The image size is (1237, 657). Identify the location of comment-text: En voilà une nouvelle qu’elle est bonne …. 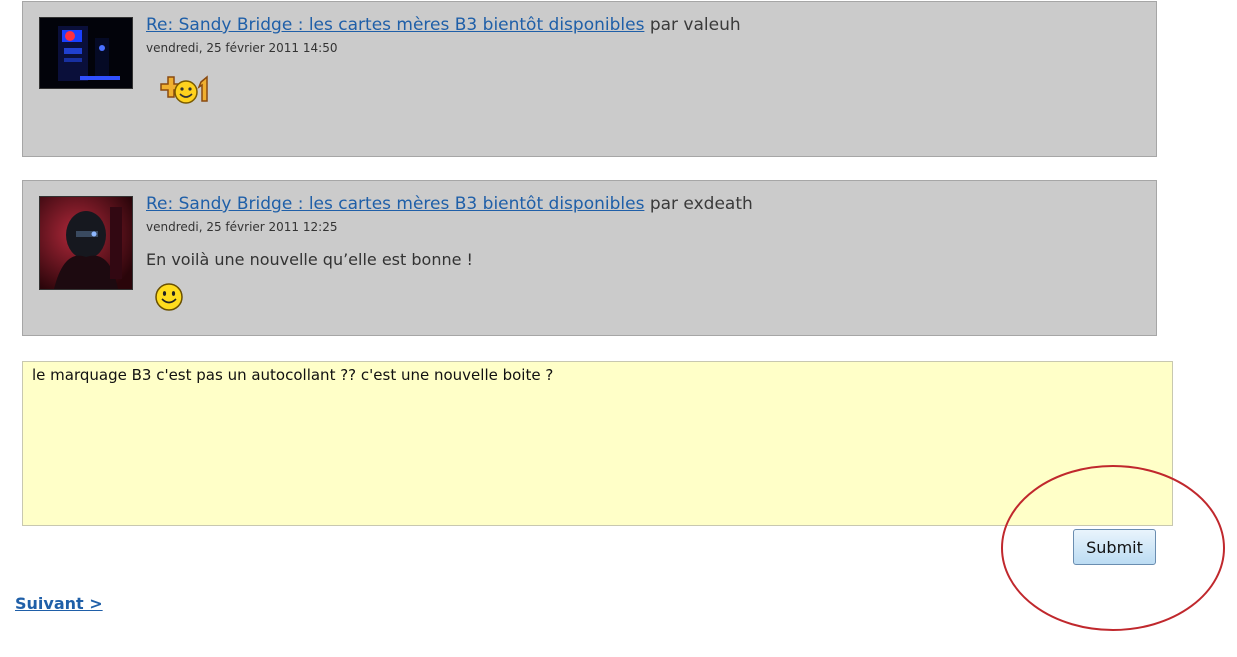
(309, 259).